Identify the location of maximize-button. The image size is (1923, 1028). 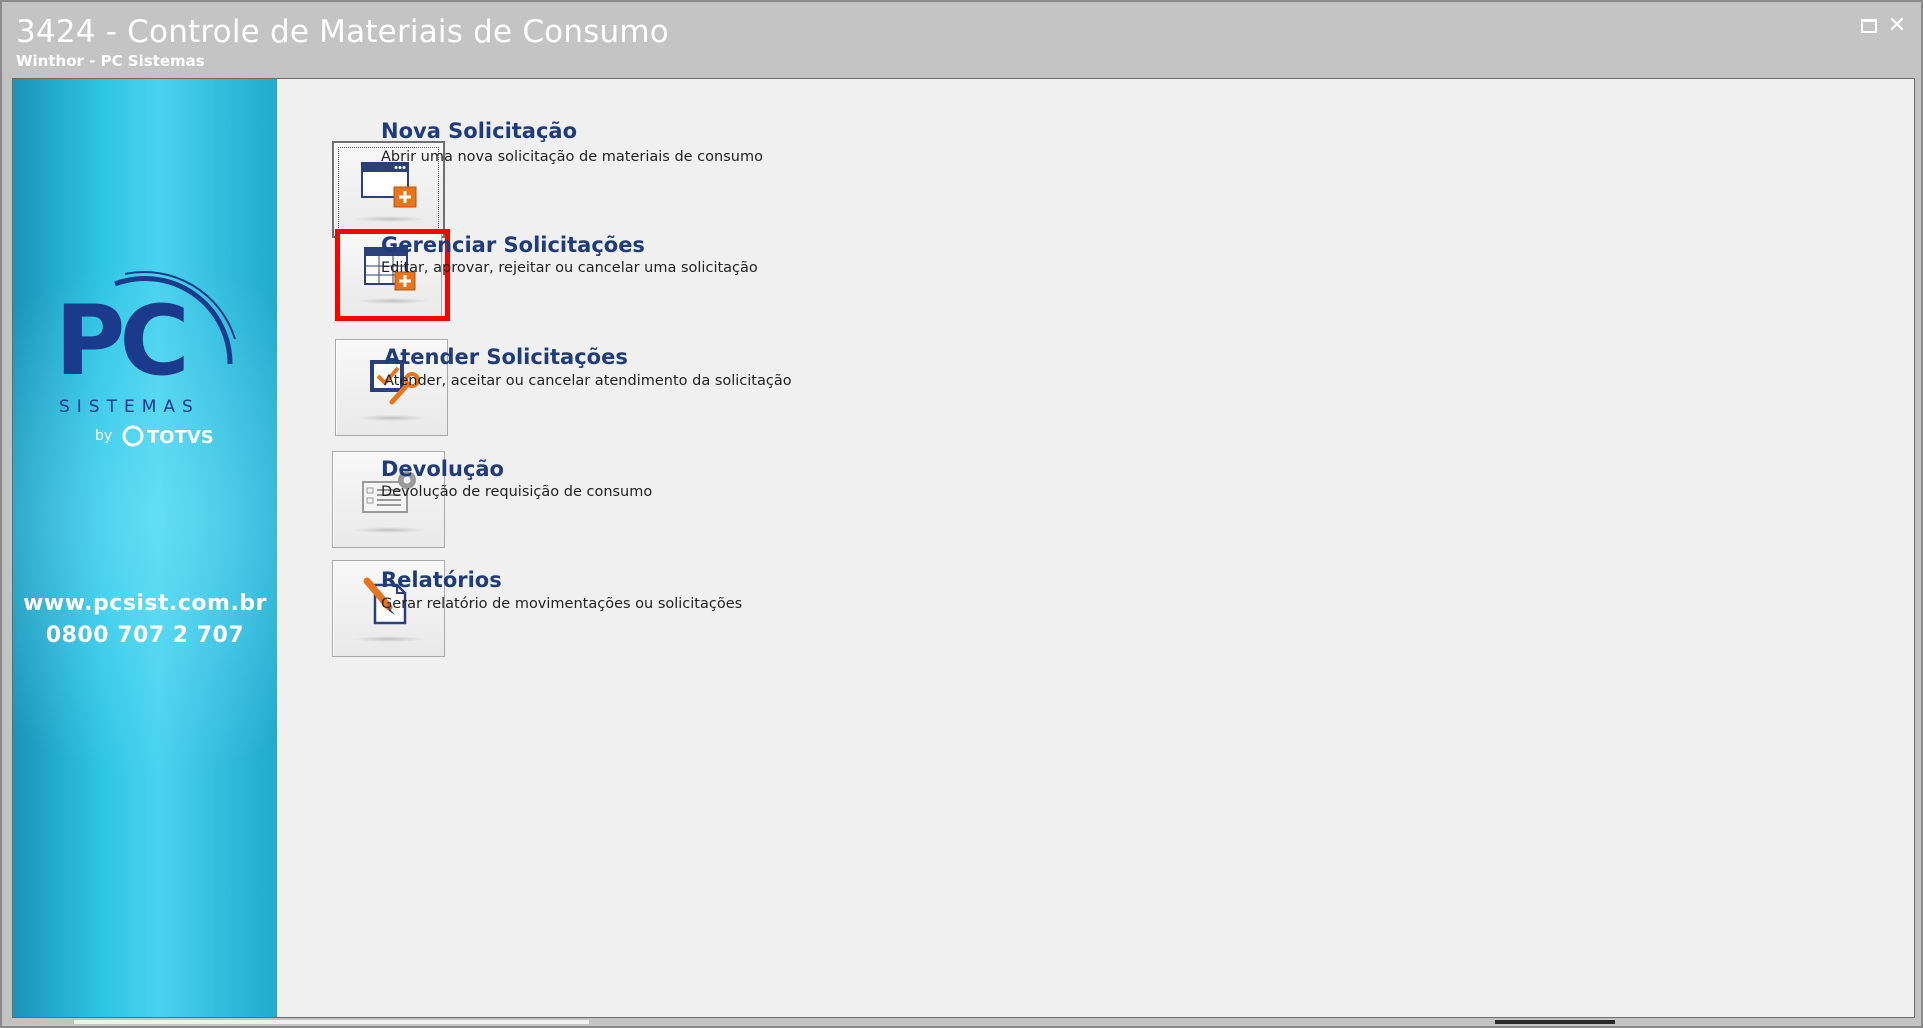
(1869, 25).